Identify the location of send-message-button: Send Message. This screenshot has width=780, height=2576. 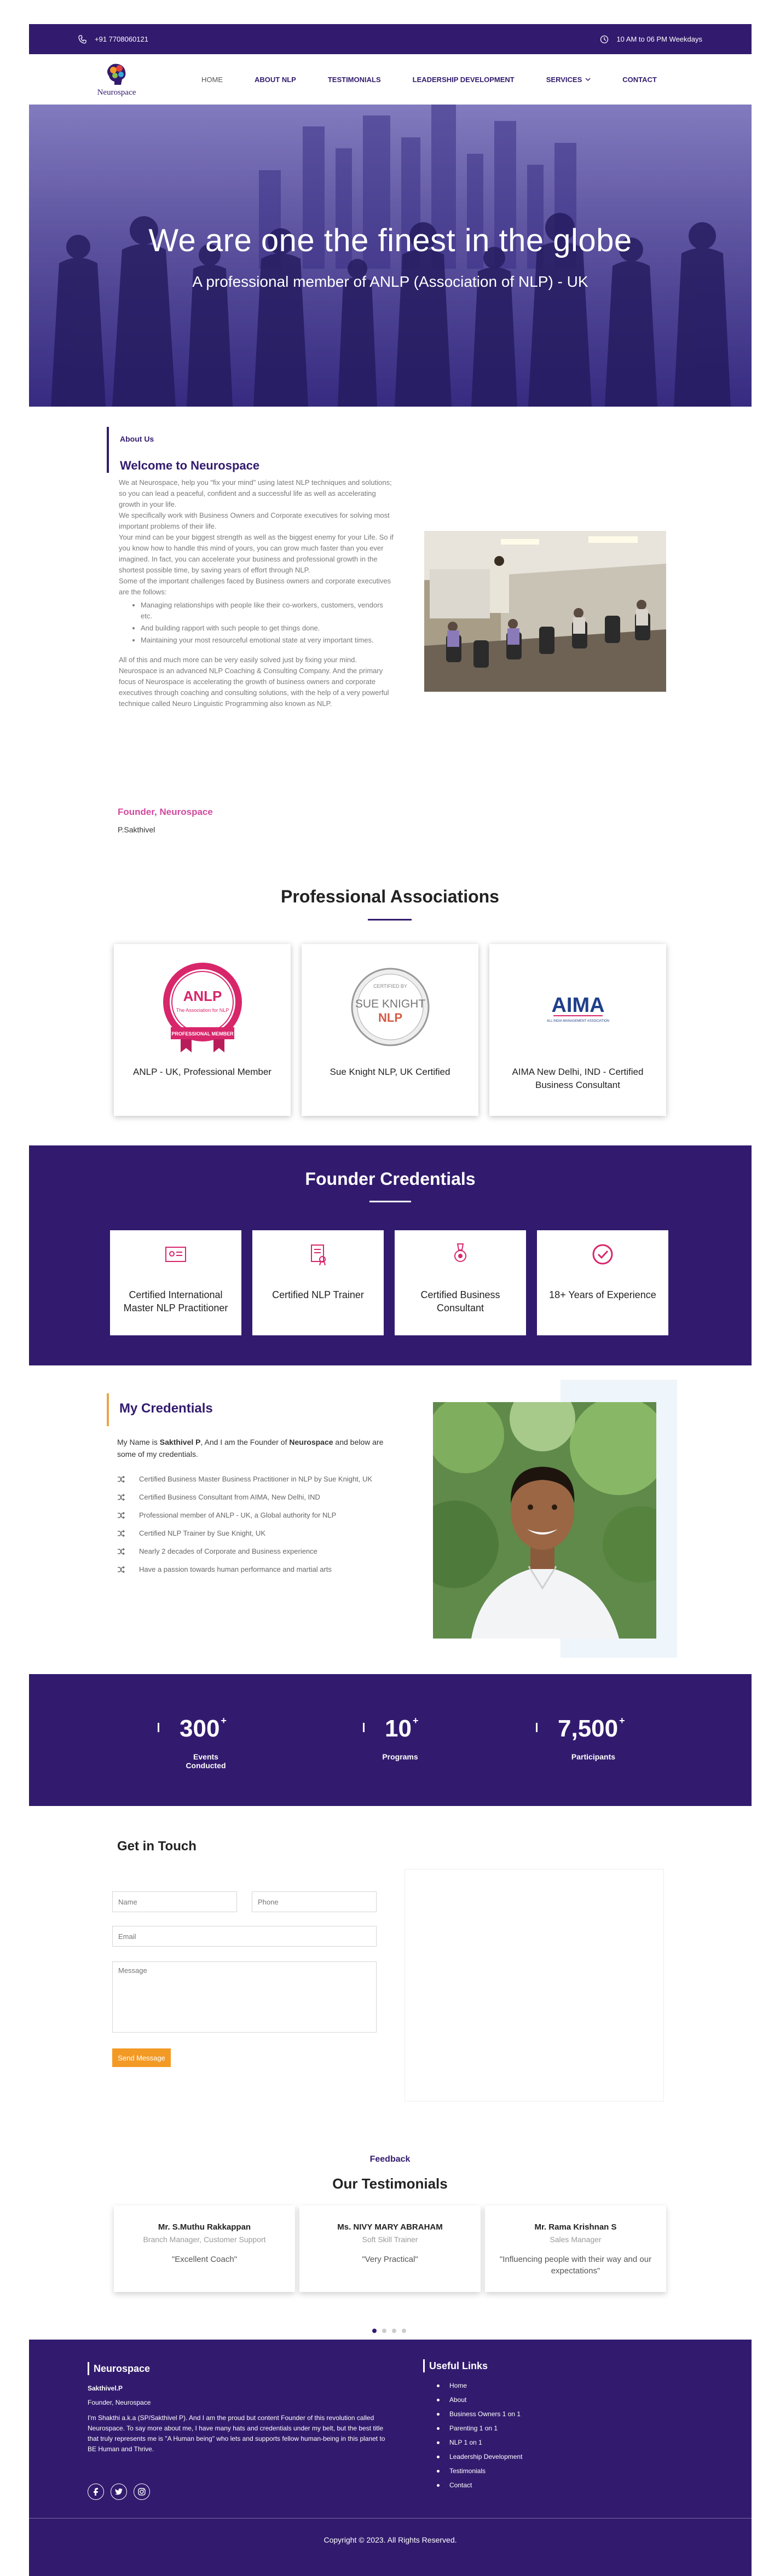
(141, 2057).